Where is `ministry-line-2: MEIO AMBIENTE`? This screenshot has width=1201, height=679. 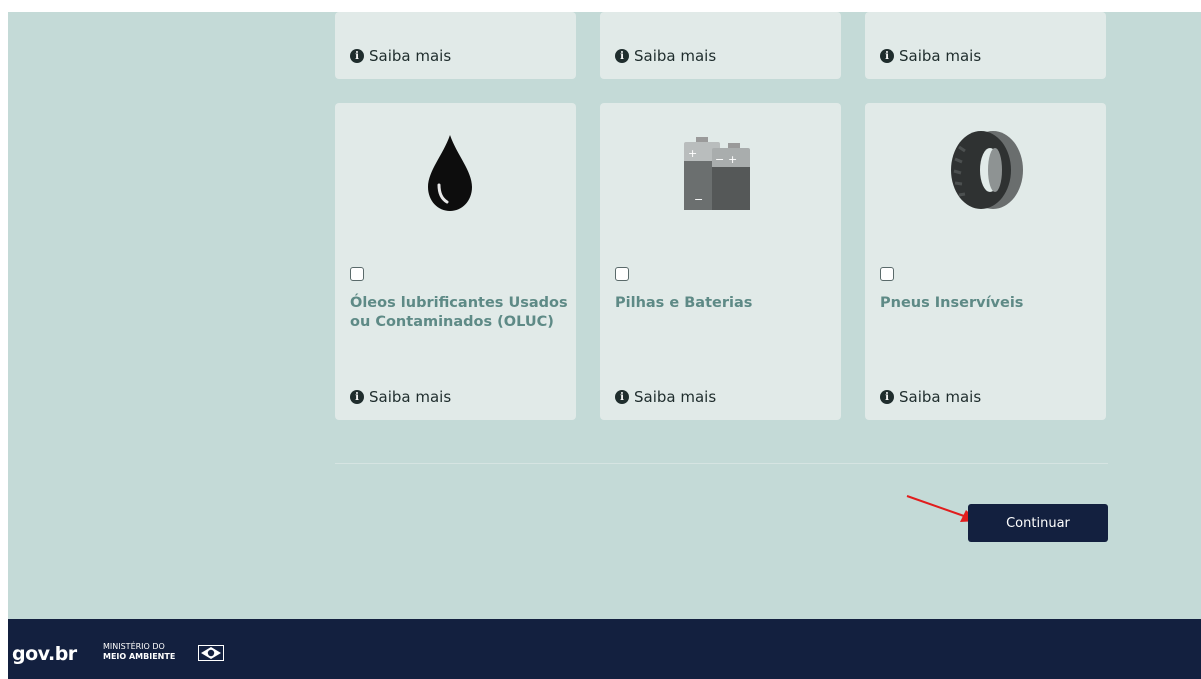
ministry-line-2: MEIO AMBIENTE is located at coordinates (139, 656).